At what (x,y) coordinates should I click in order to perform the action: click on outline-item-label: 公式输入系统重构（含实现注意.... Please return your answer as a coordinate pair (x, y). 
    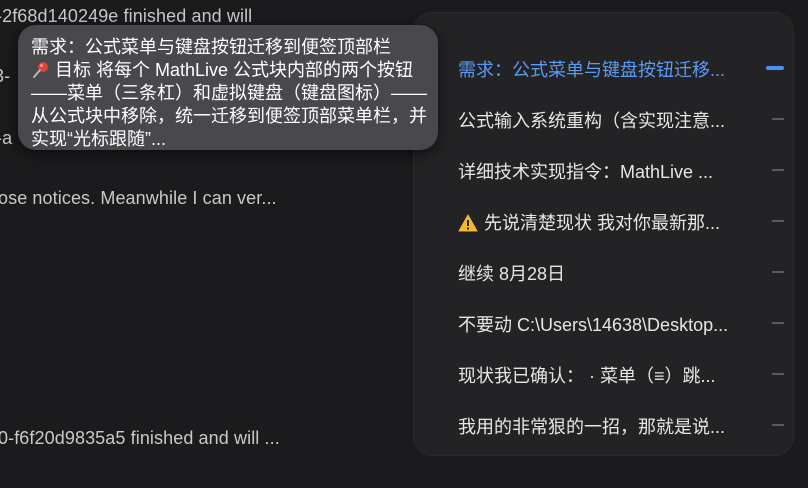
    Looking at the image, I should click on (592, 120).